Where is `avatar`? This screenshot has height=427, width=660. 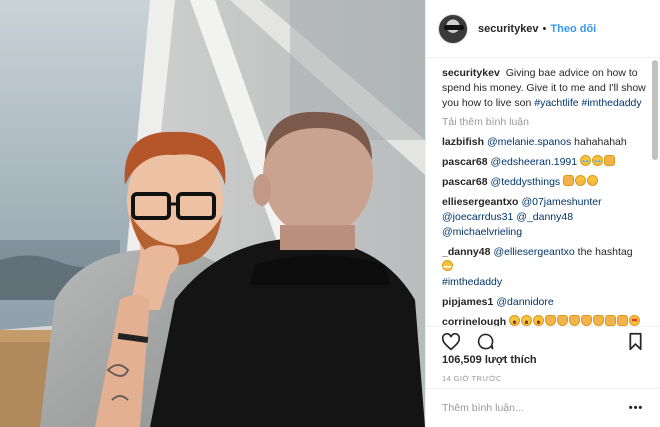 avatar is located at coordinates (453, 28).